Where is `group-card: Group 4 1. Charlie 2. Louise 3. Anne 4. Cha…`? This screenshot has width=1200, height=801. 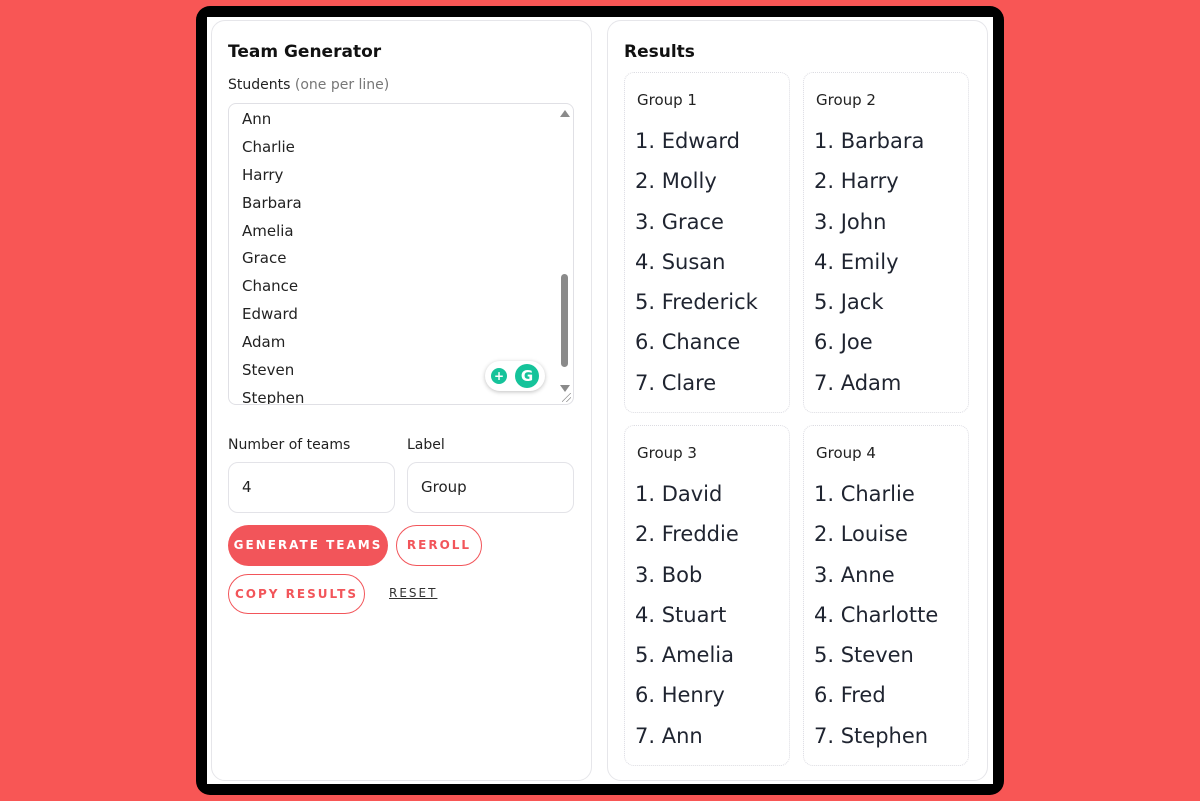
group-card: Group 4 1. Charlie 2. Louise 3. Anne 4. Cha… is located at coordinates (886, 595).